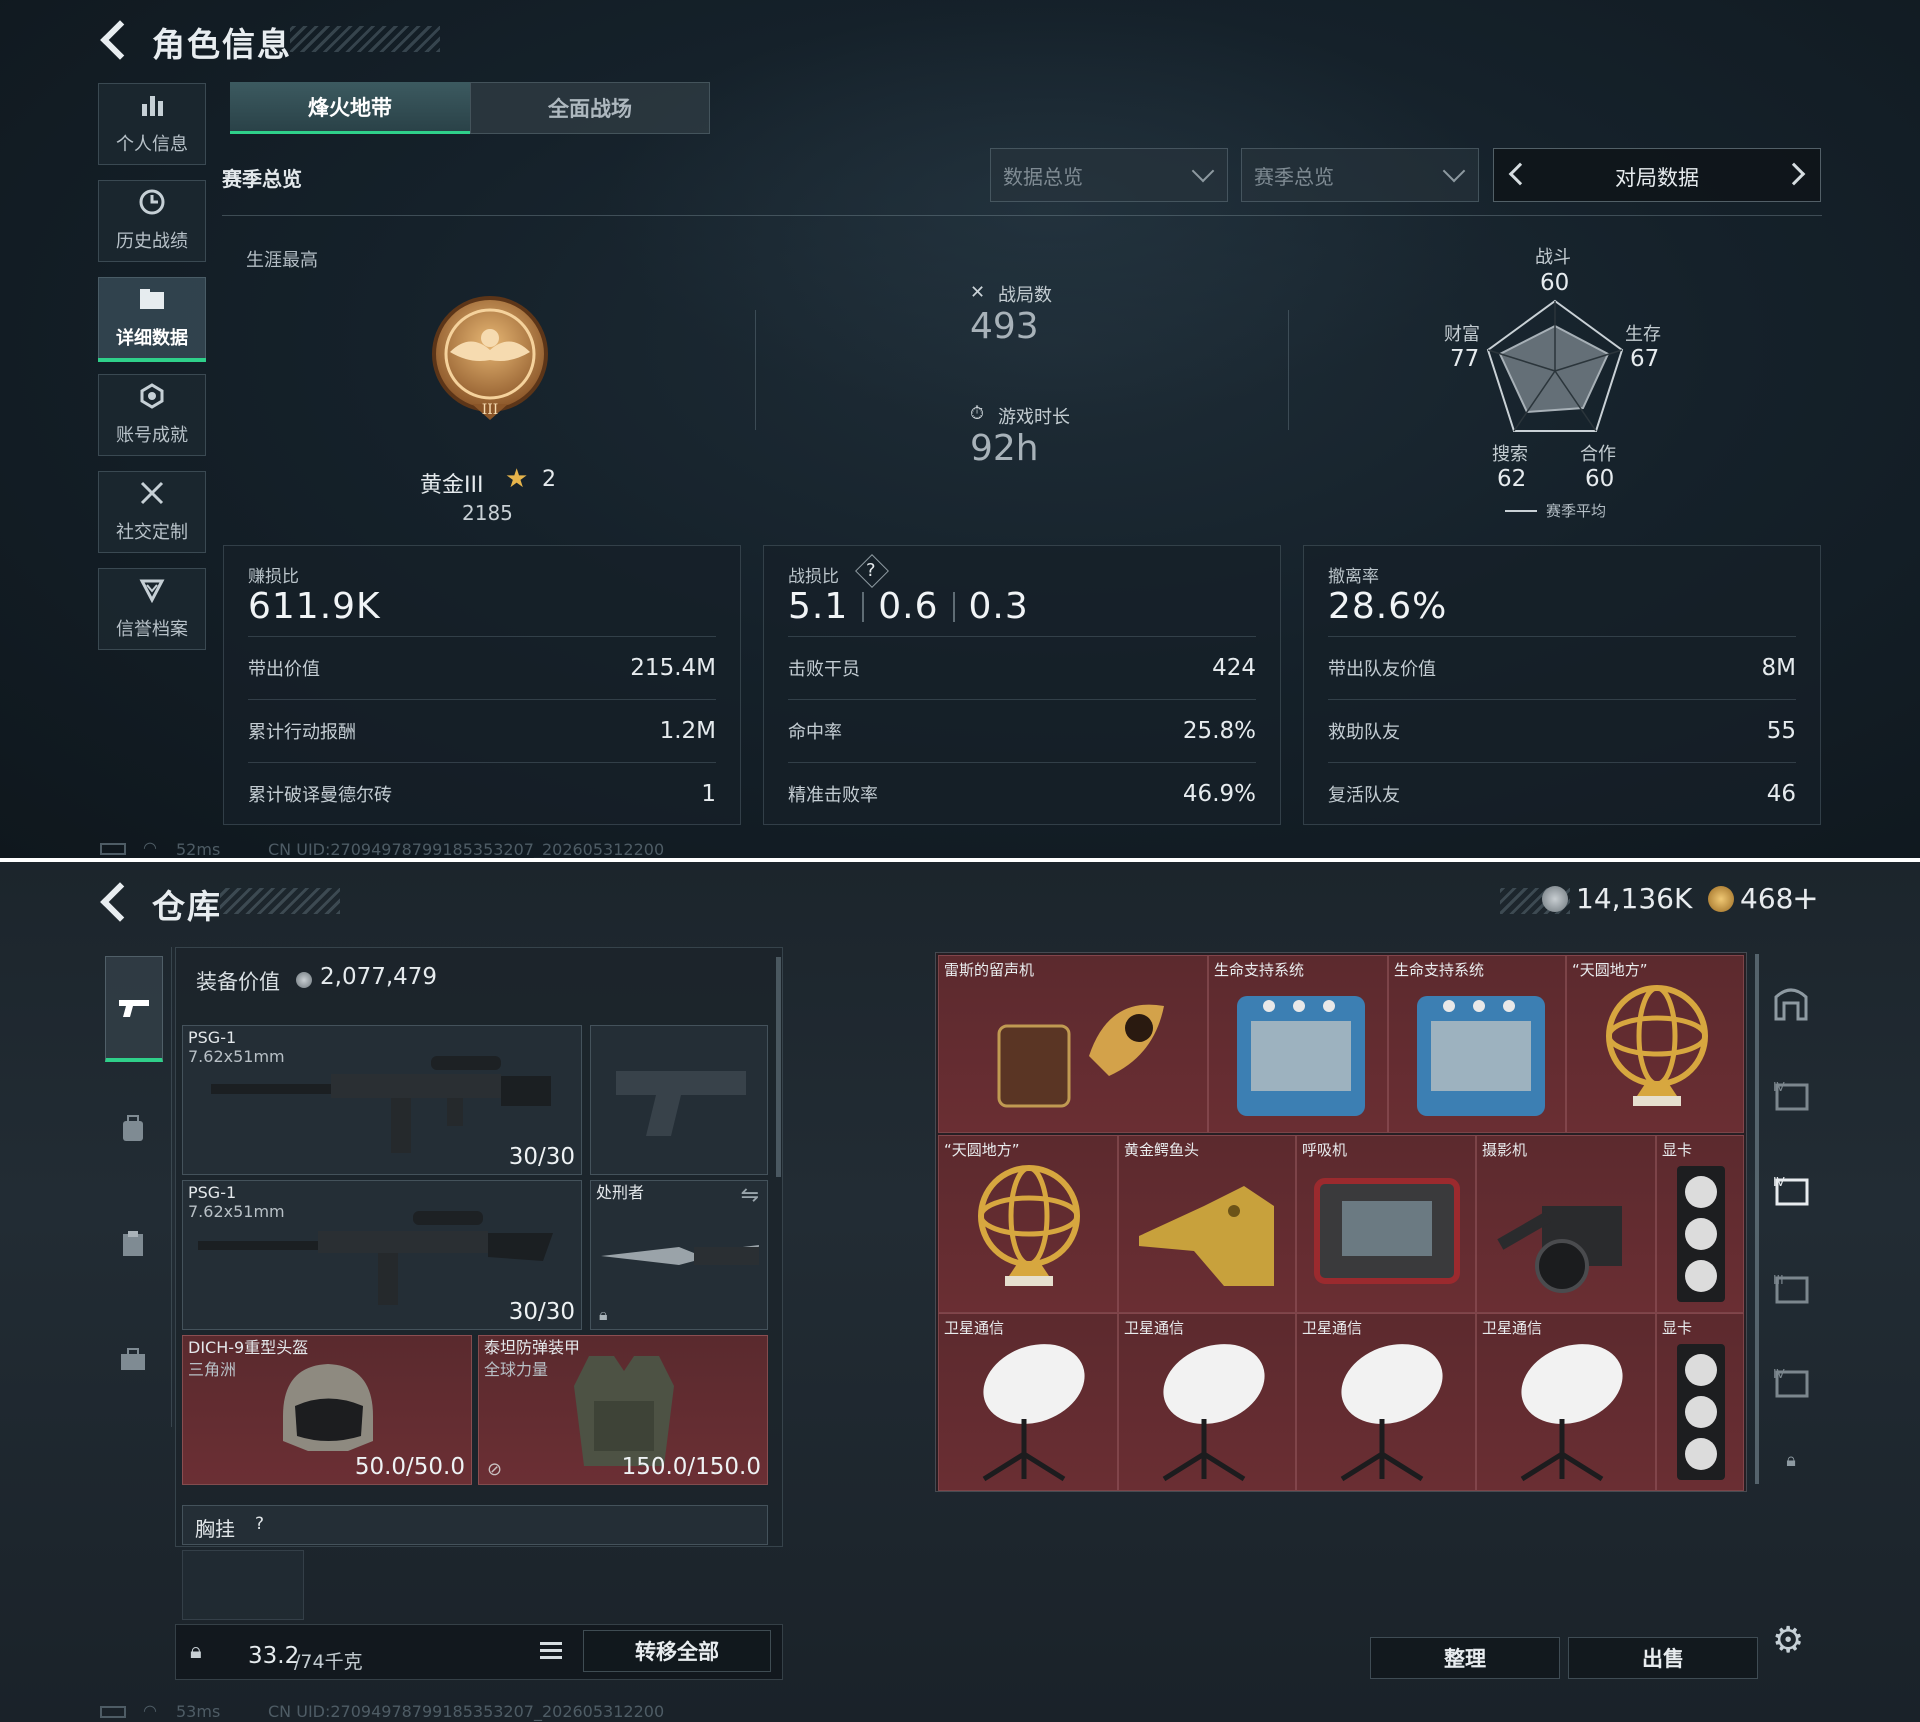 This screenshot has width=1920, height=1722. Describe the element at coordinates (1386, 1224) in the screenshot. I see `item-ventilator: 呼吸机` at that location.